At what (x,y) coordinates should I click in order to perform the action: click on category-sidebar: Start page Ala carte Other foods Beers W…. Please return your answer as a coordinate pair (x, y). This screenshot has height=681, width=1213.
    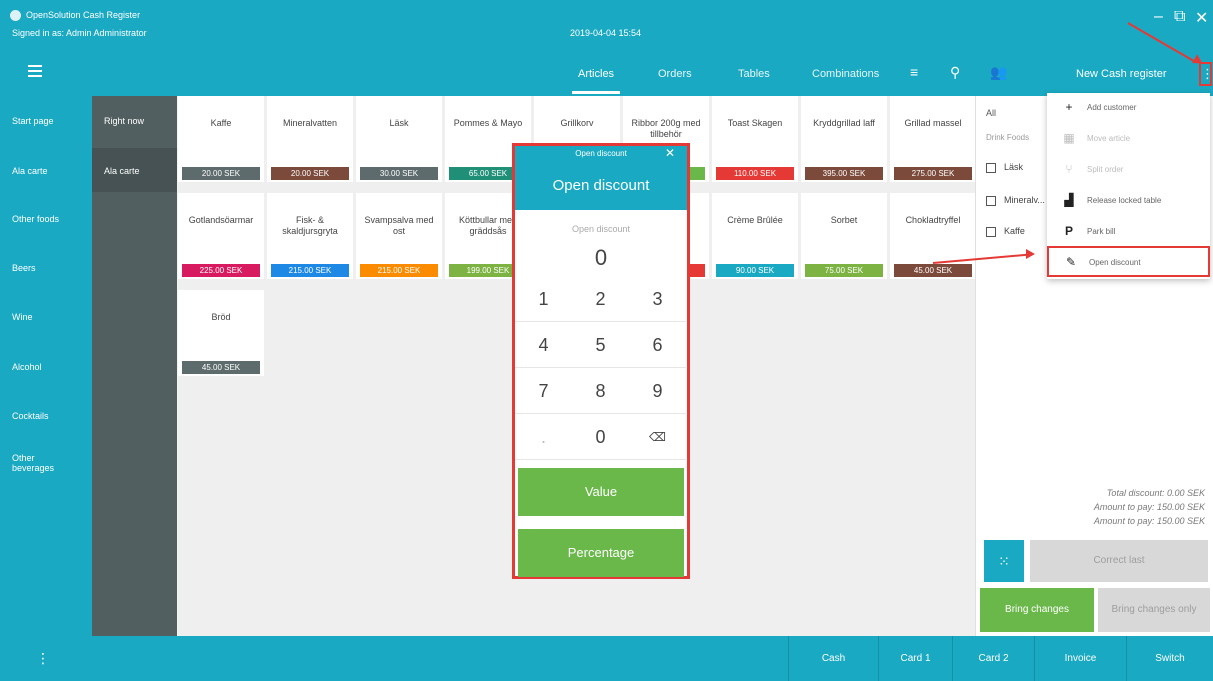
    Looking at the image, I should click on (46, 366).